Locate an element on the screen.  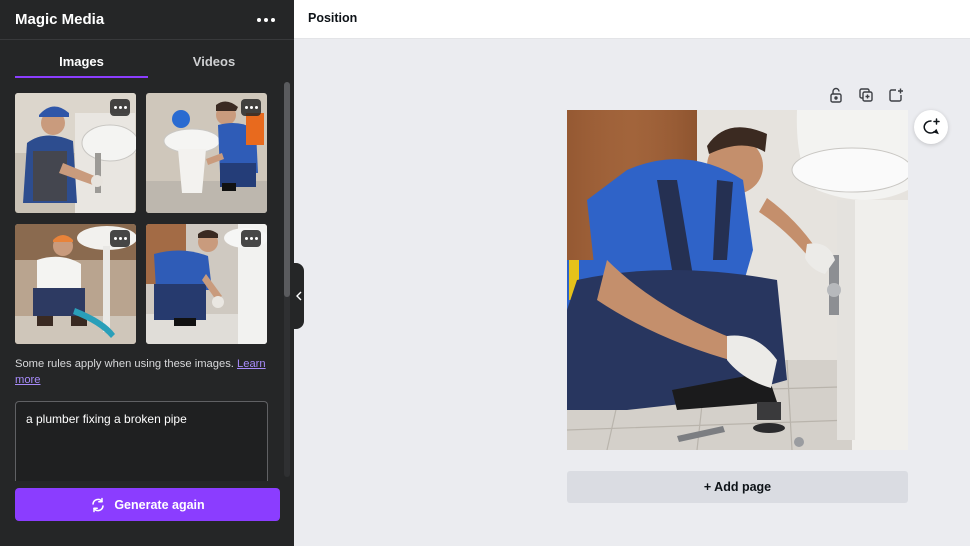
chevron-left-icon is located at coordinates (299, 296).